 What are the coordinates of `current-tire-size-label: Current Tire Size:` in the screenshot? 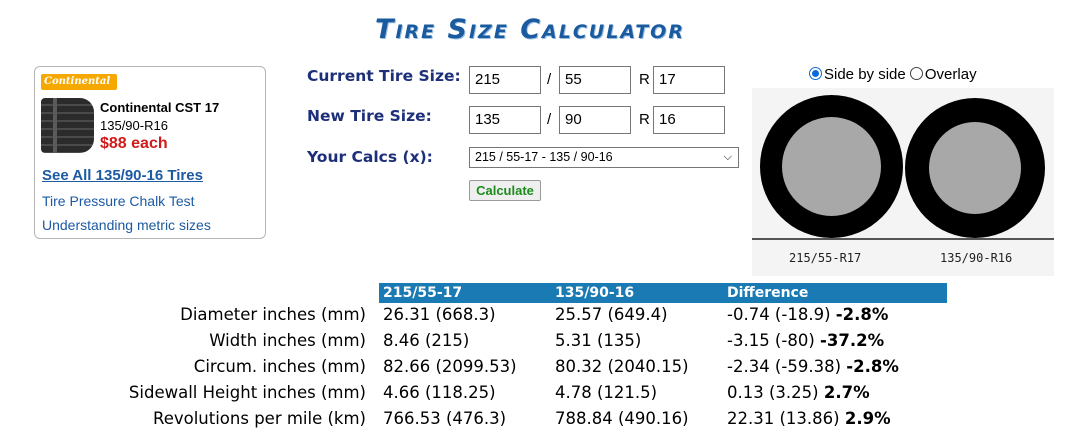 It's located at (384, 76).